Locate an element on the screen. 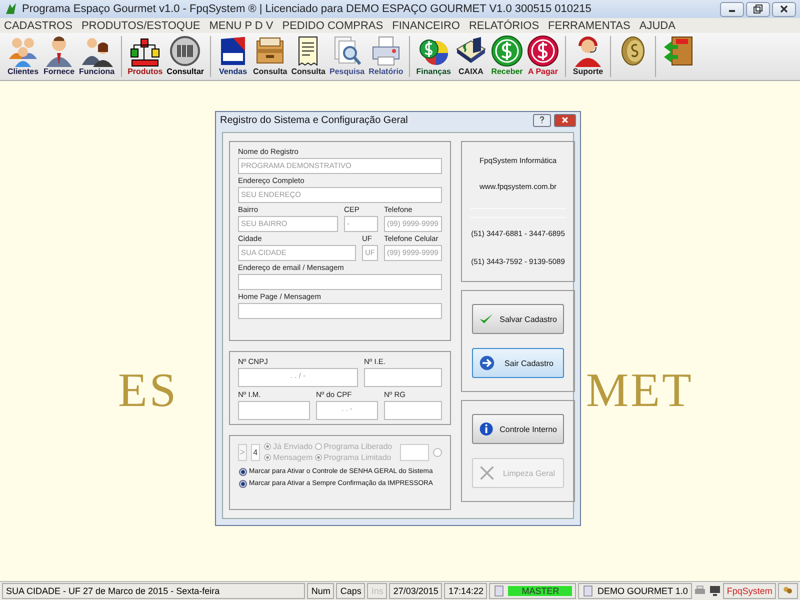 The width and height of the screenshot is (800, 600). status-field: 17:14:22 is located at coordinates (466, 591).